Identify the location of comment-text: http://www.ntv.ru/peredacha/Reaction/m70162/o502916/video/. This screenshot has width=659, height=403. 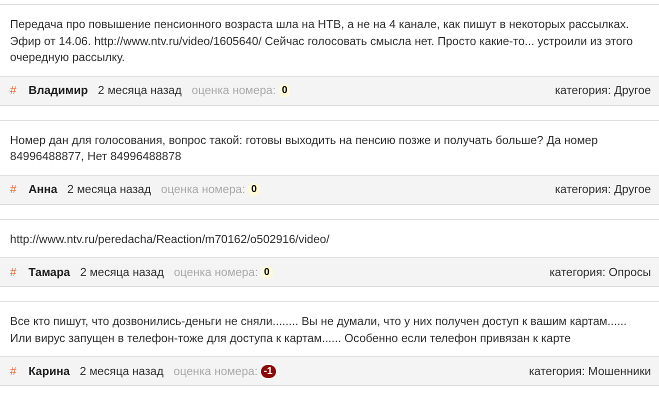
(169, 240).